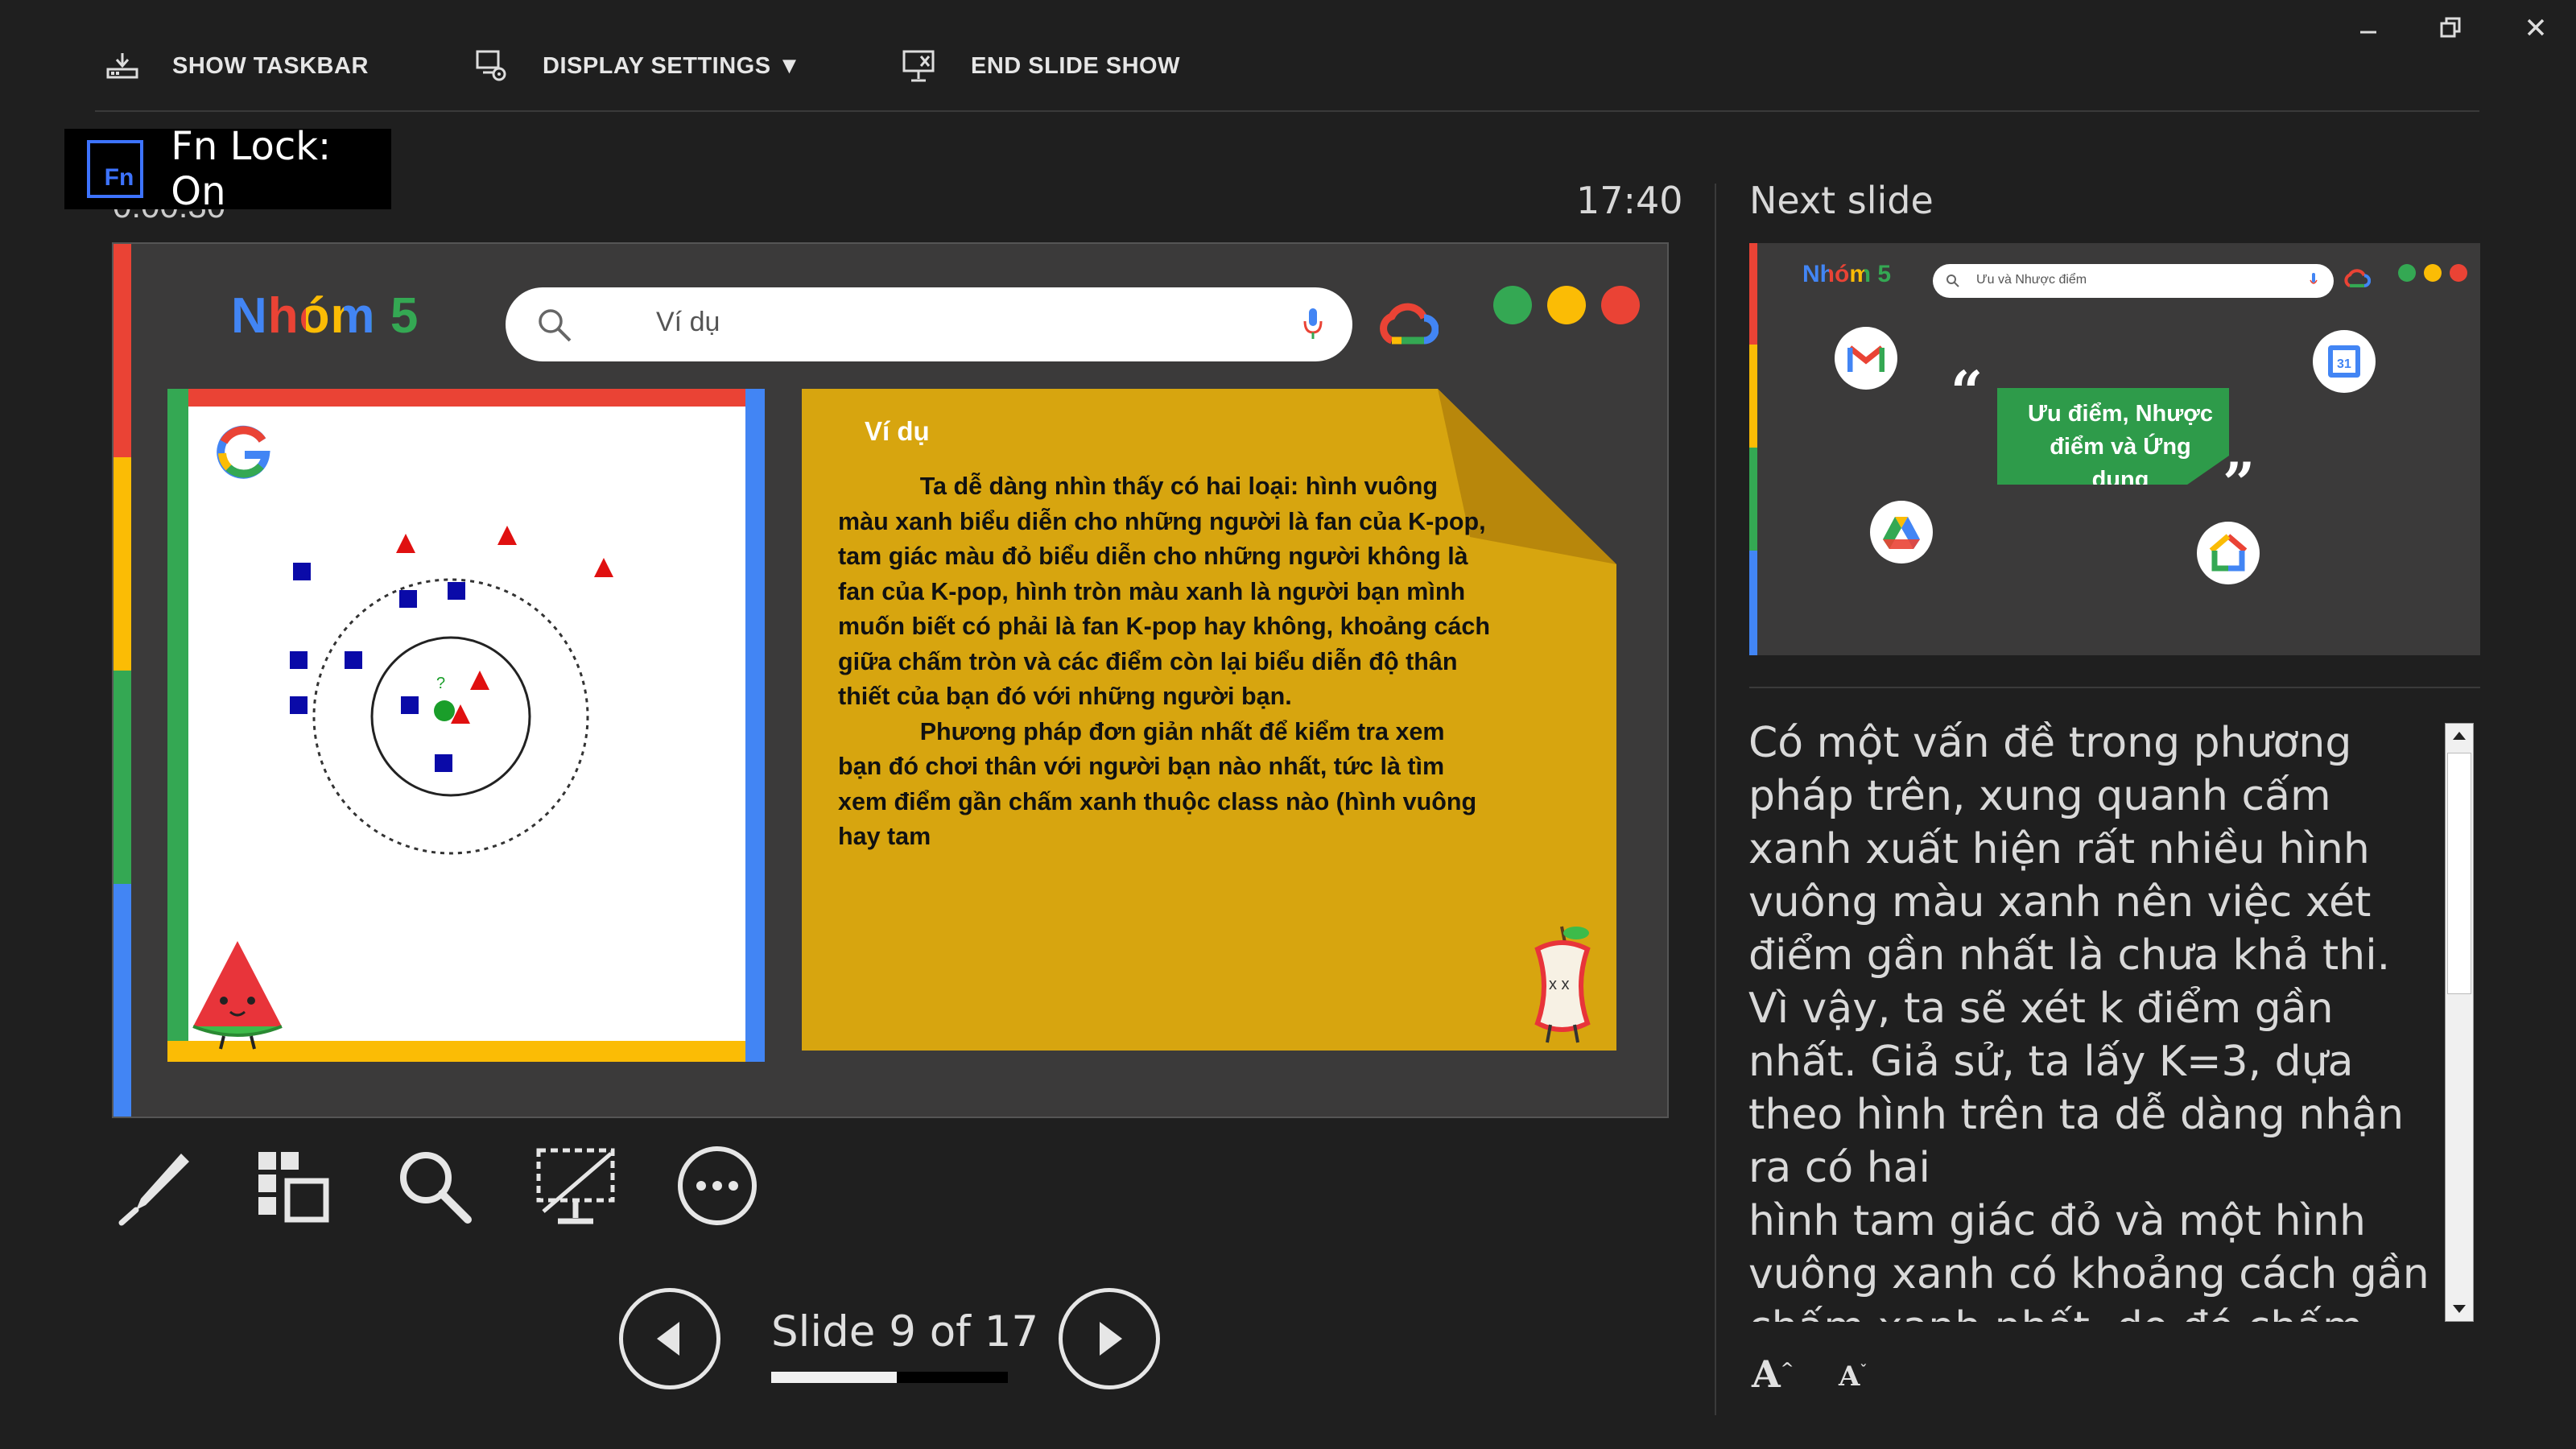  Describe the element at coordinates (834, 1377) in the screenshot. I see `slide-progress-fill` at that location.